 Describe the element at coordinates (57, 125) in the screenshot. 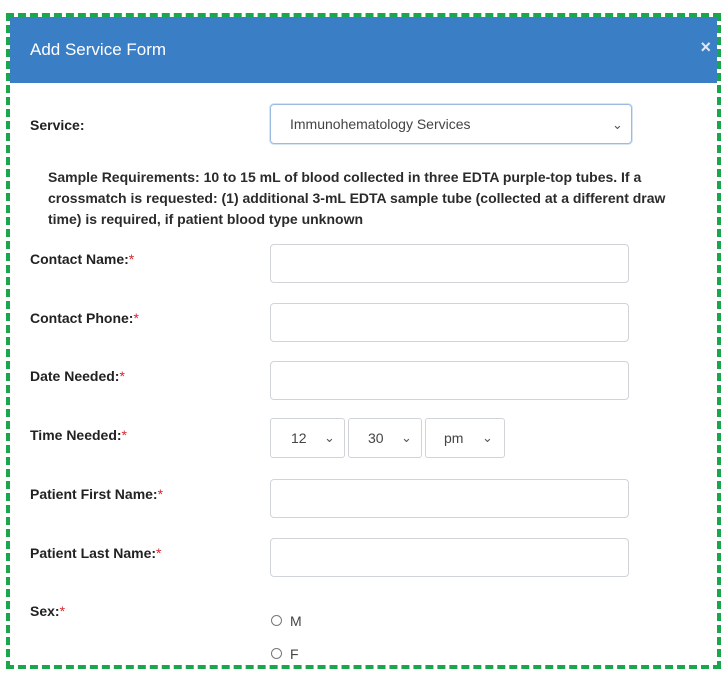

I see `service-label: Service:` at that location.